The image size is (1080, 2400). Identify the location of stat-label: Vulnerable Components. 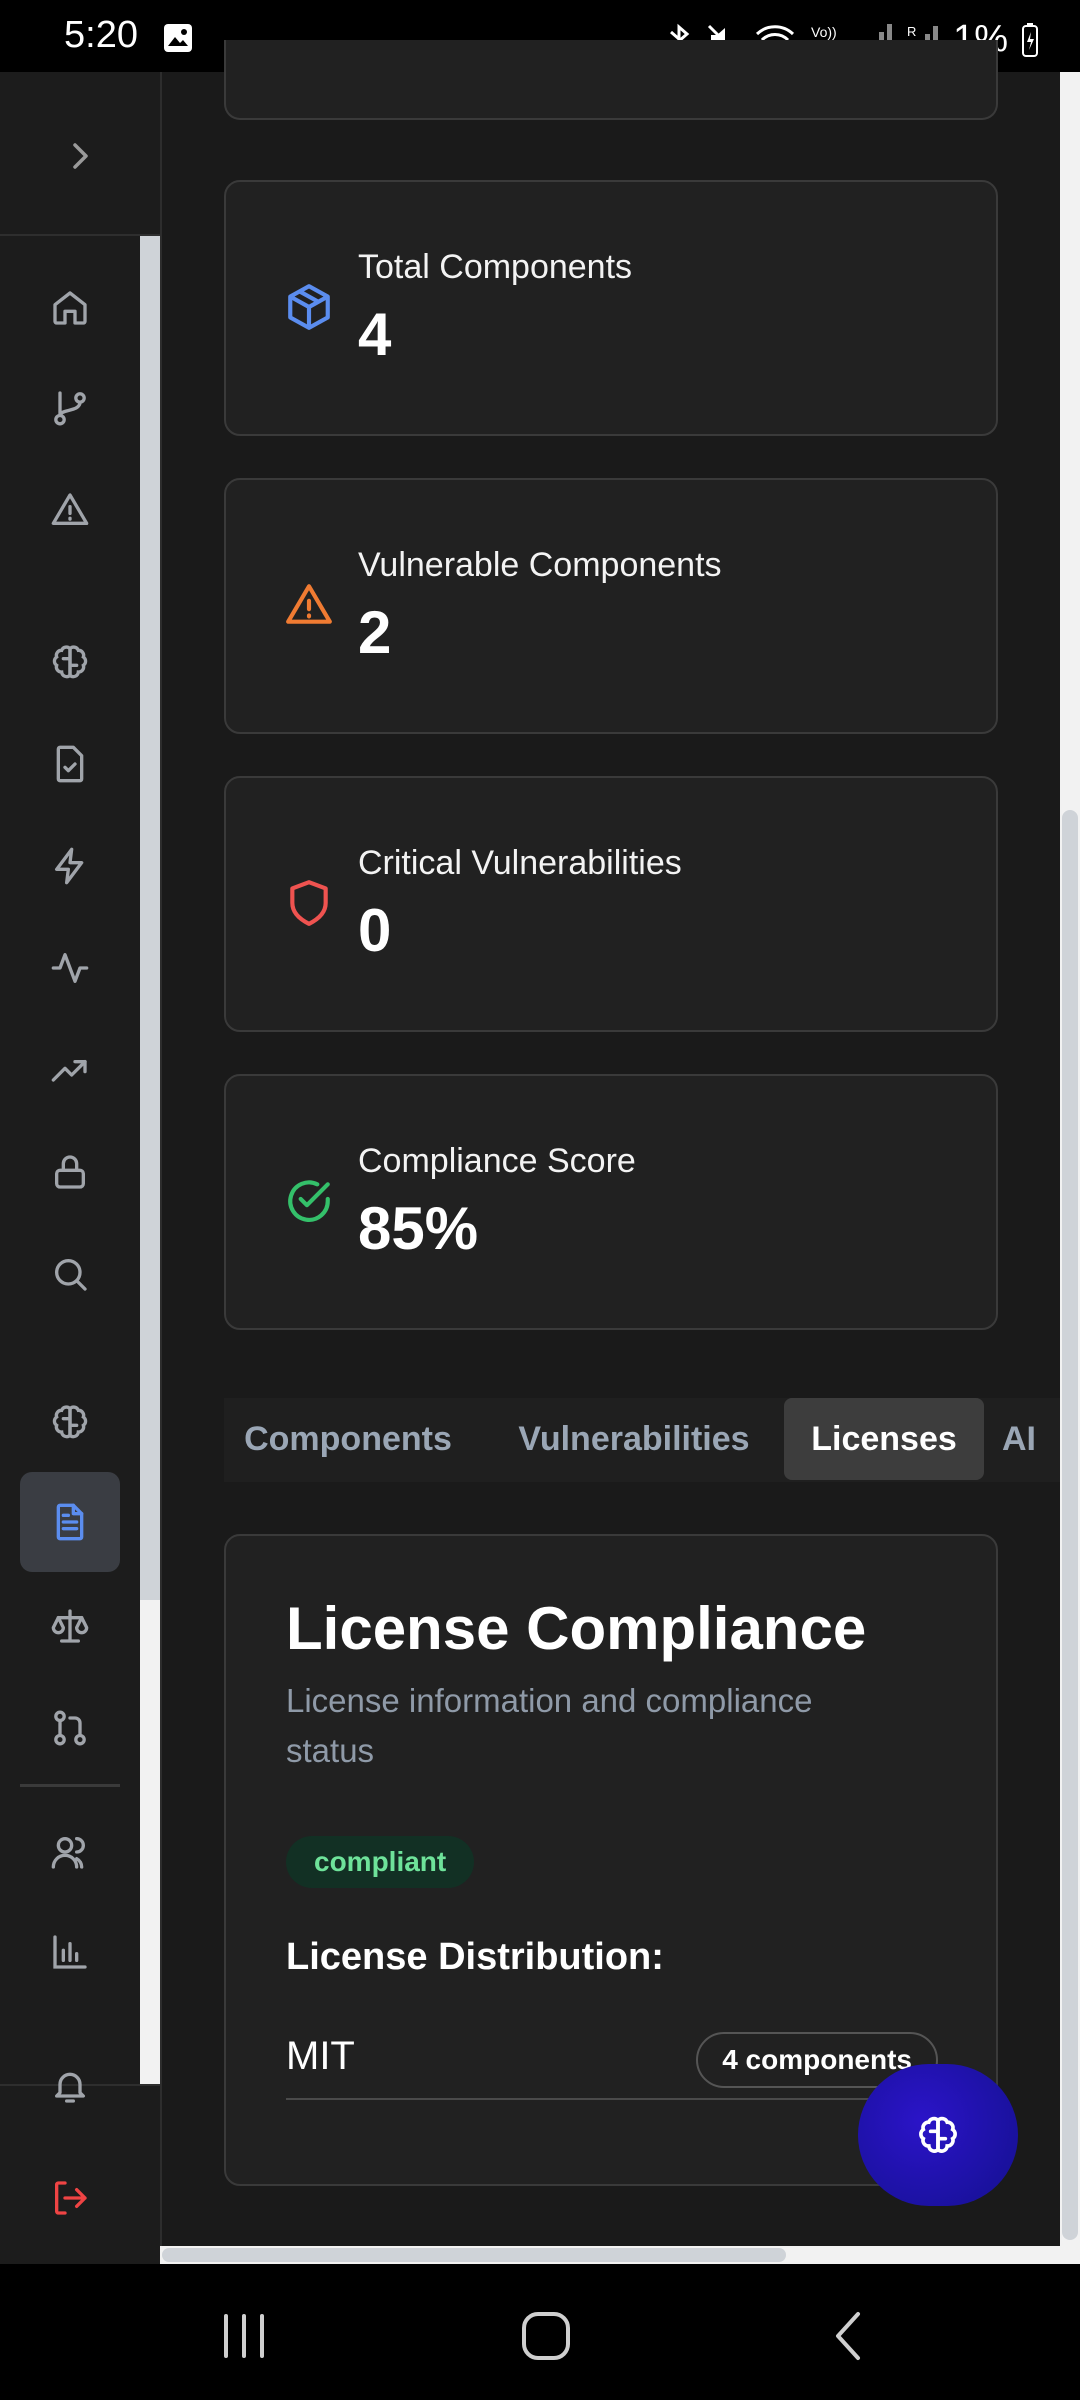
(540, 565).